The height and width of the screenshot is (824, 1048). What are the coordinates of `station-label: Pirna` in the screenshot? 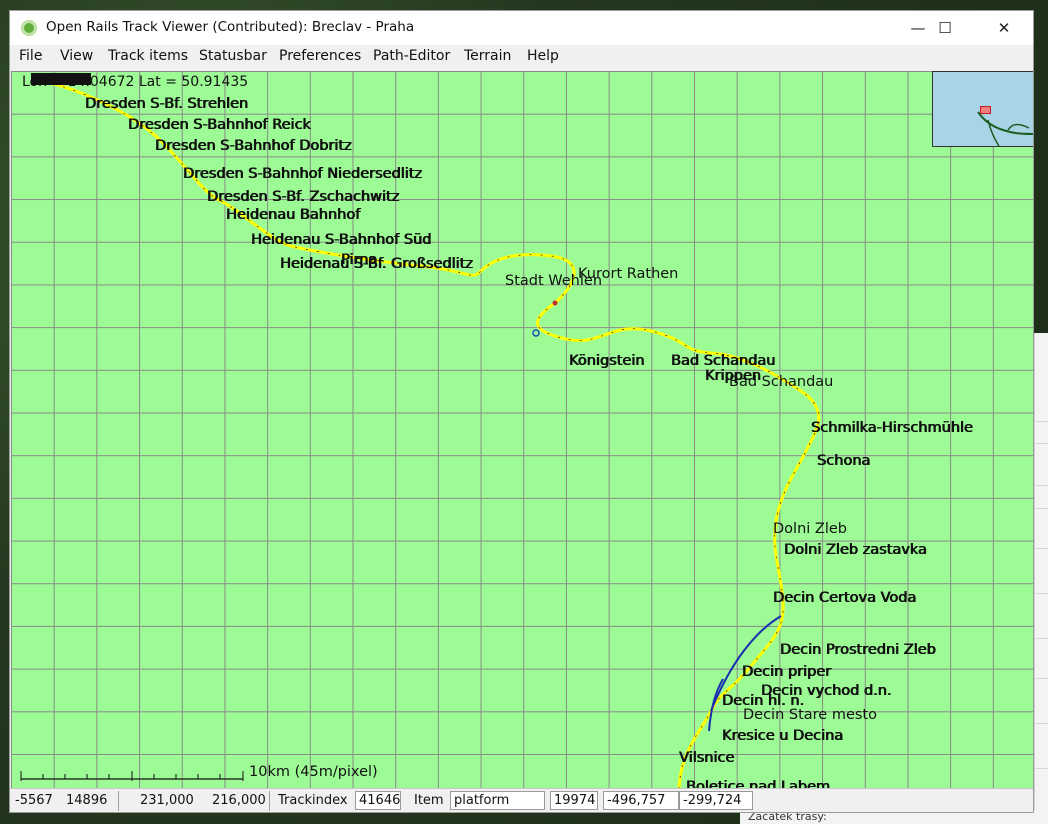 It's located at (359, 260).